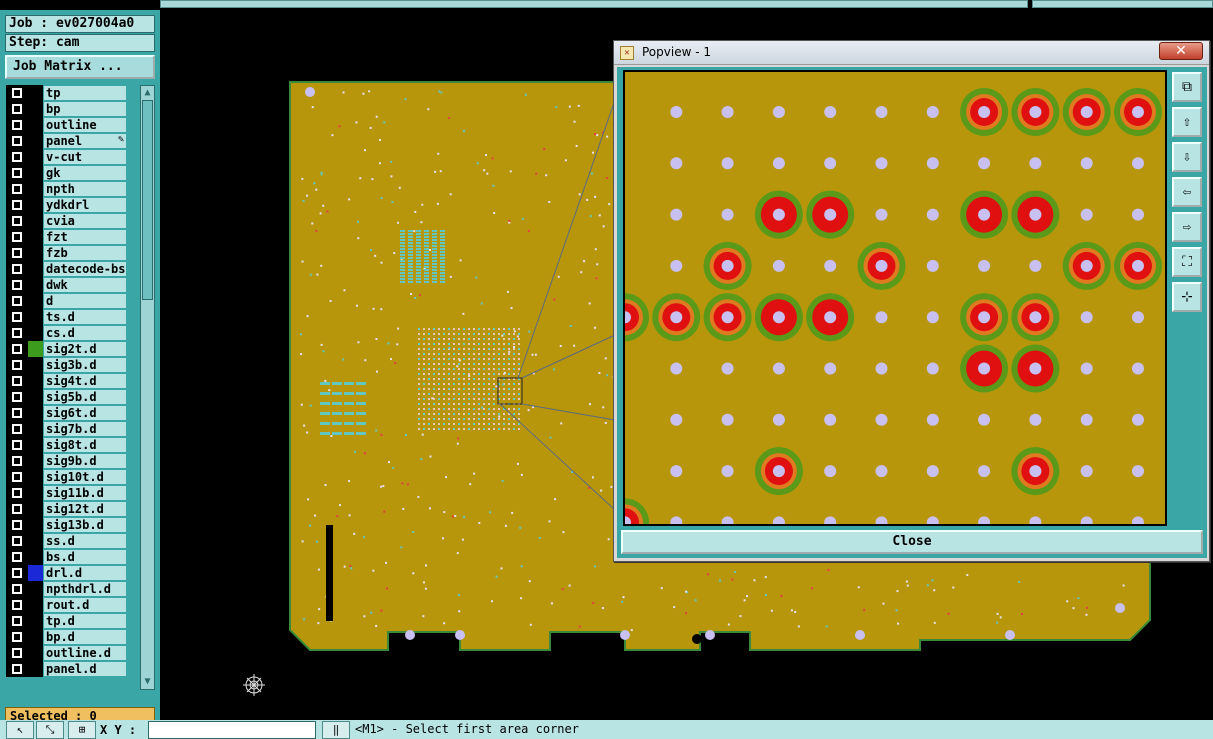 The width and height of the screenshot is (1213, 739). Describe the element at coordinates (85, 637) in the screenshot. I see `layer-name: bp.d` at that location.